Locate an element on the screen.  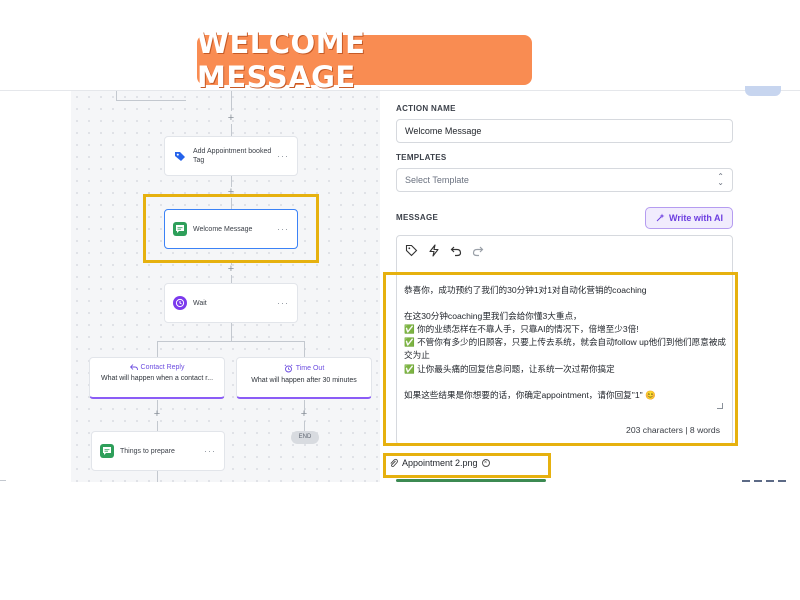
node-label: Things to prepare is located at coordinates (147, 451).